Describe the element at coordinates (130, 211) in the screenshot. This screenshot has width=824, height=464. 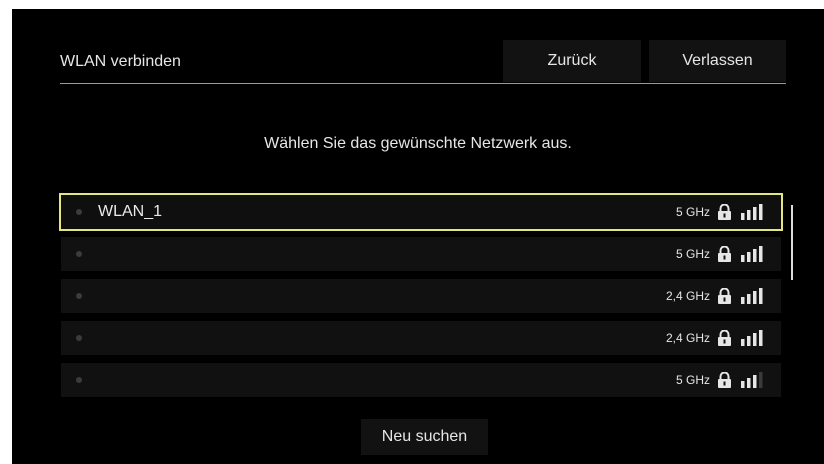
I see `network-name: WLAN_1` at that location.